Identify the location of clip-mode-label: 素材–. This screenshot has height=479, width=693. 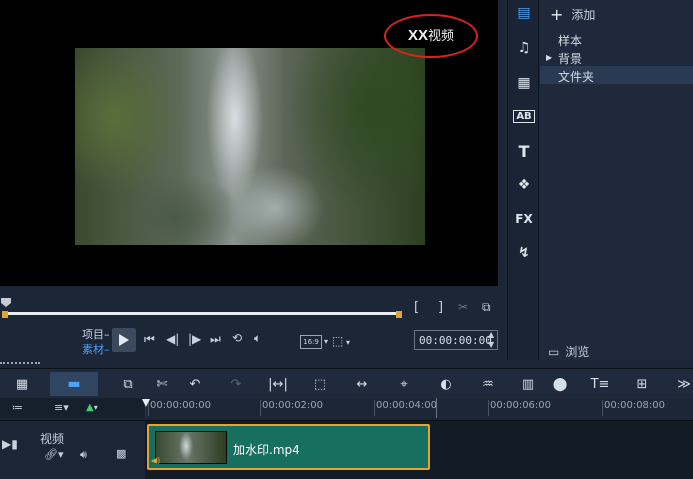
(96, 349).